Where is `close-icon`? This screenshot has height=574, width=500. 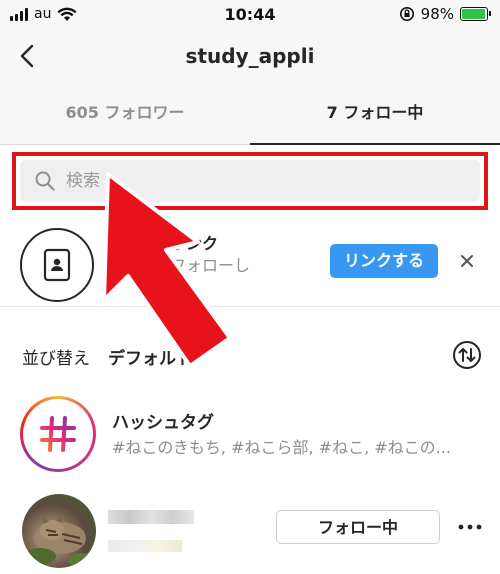
close-icon is located at coordinates (467, 261).